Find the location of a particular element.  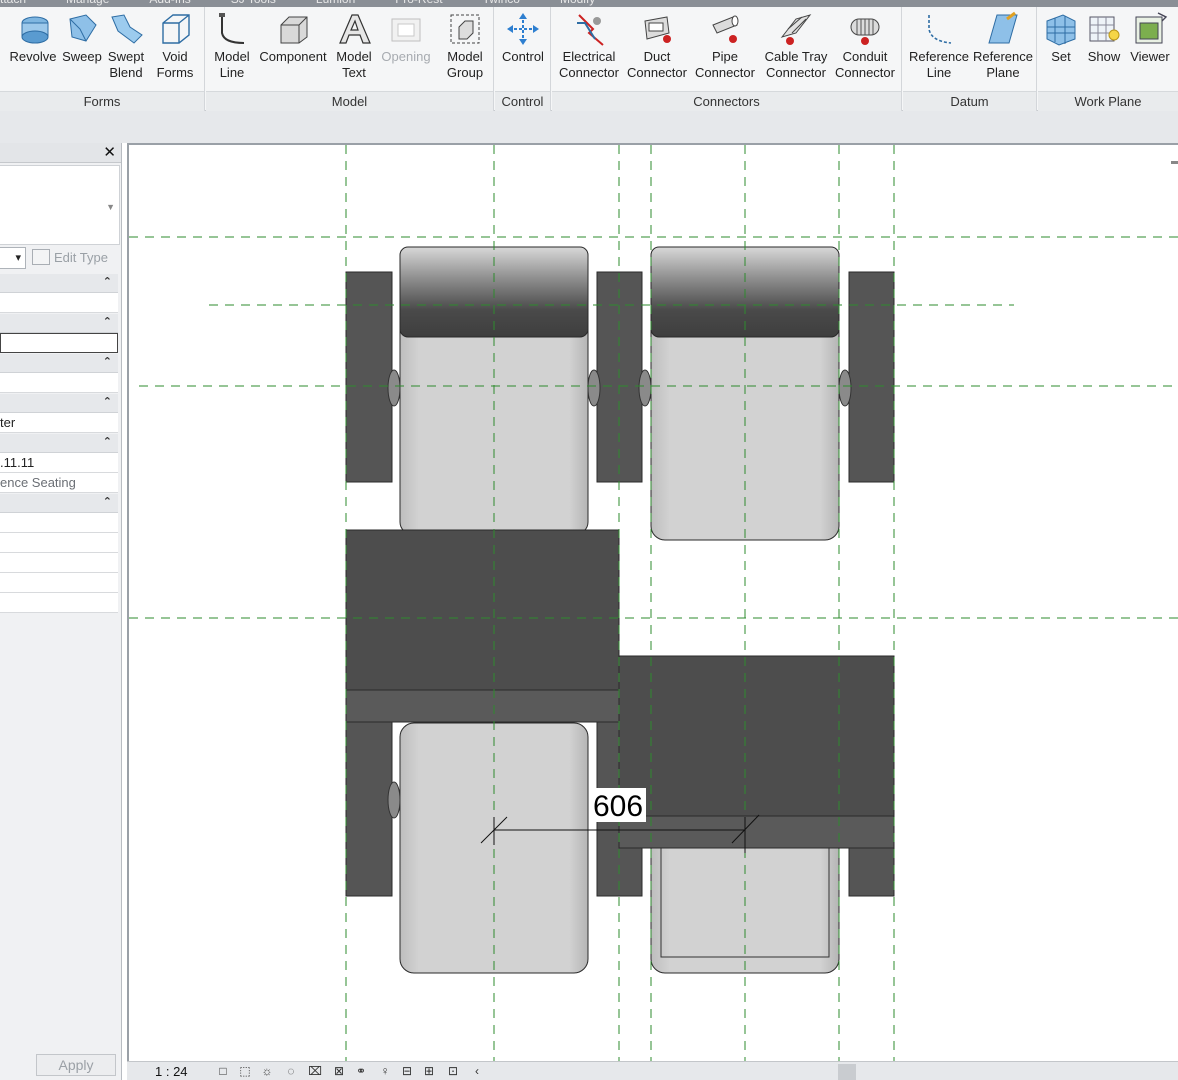

set-work-plane-button: Set is located at coordinates (1061, 51).